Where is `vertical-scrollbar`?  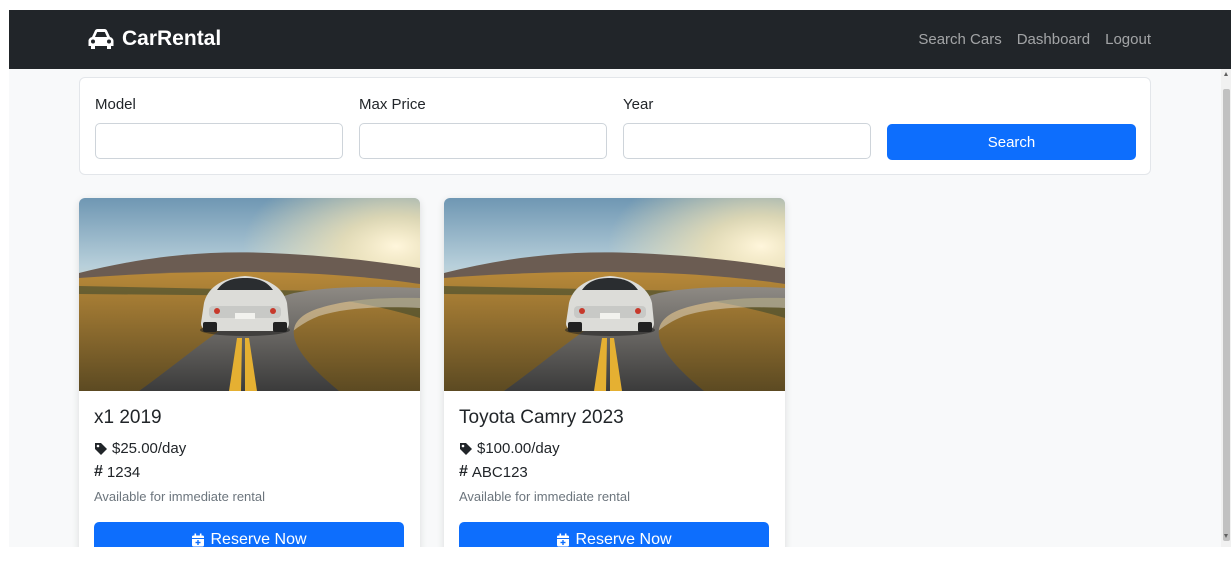 vertical-scrollbar is located at coordinates (1226, 308).